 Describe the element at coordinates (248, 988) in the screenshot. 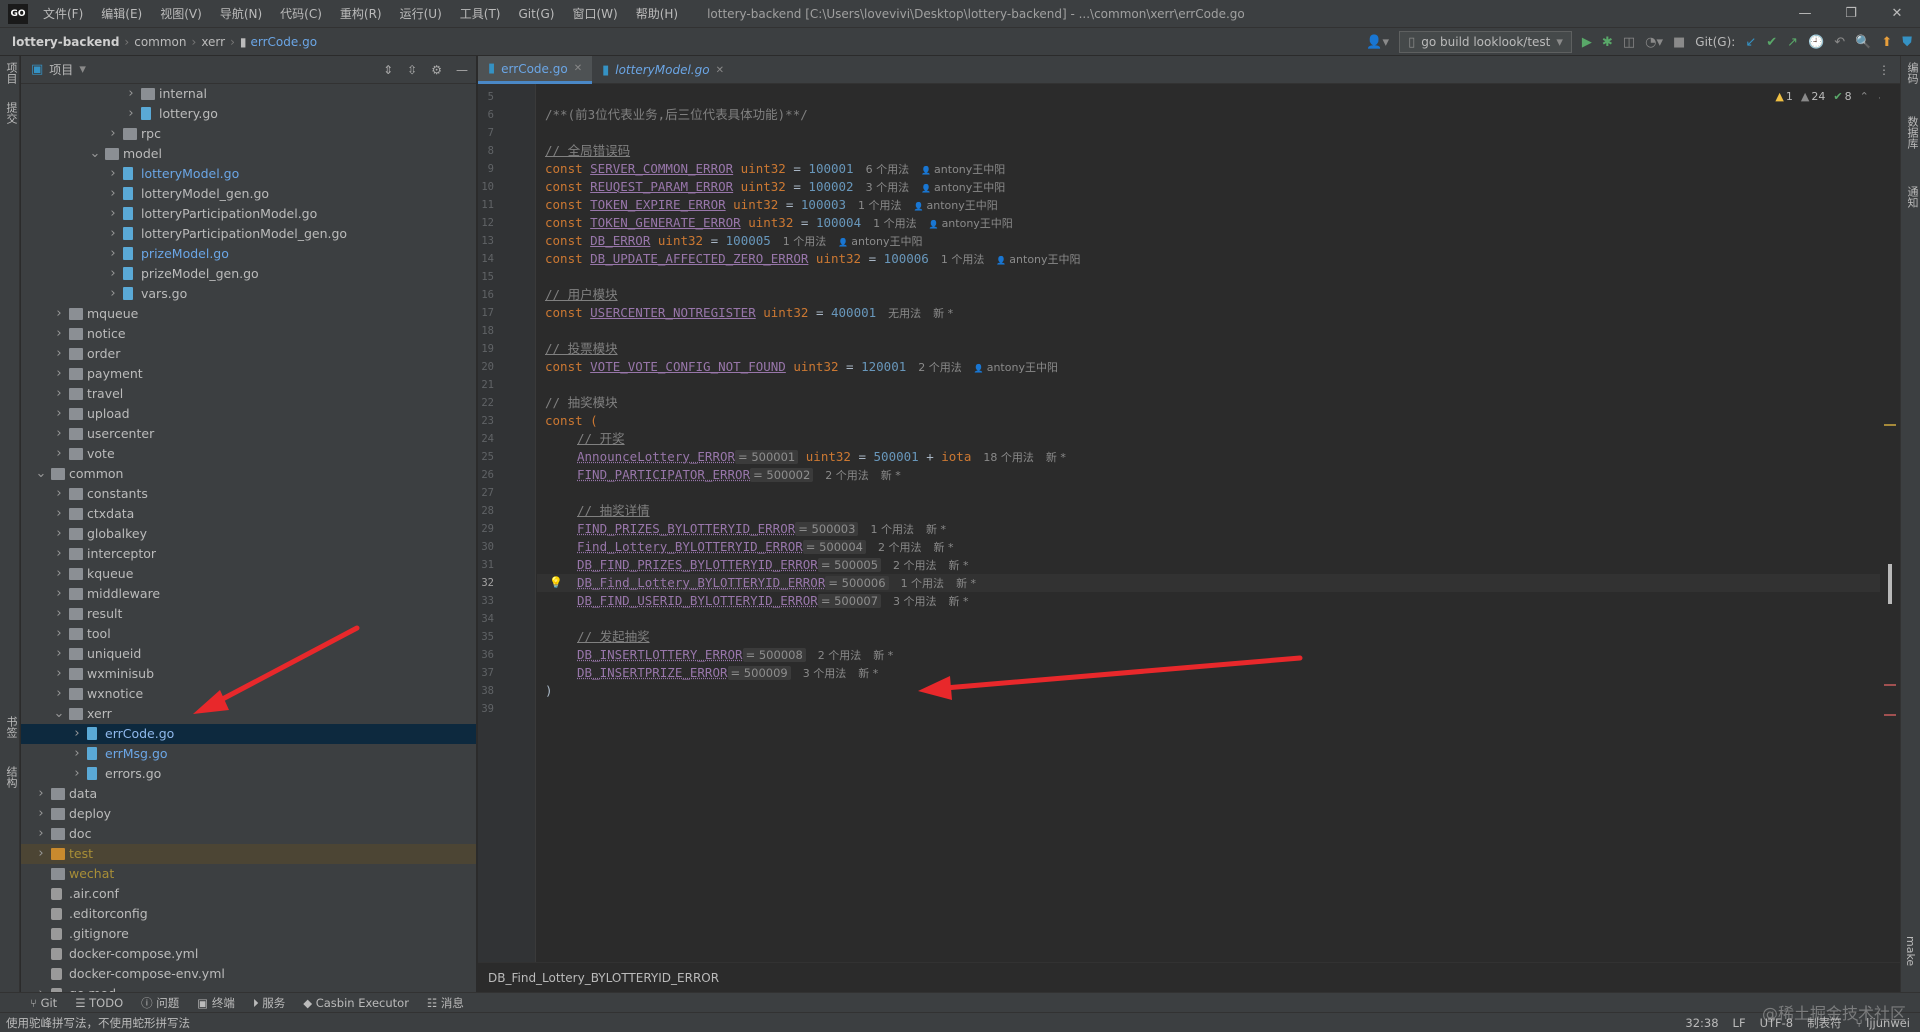

I see `tree-item: › go.mod` at that location.